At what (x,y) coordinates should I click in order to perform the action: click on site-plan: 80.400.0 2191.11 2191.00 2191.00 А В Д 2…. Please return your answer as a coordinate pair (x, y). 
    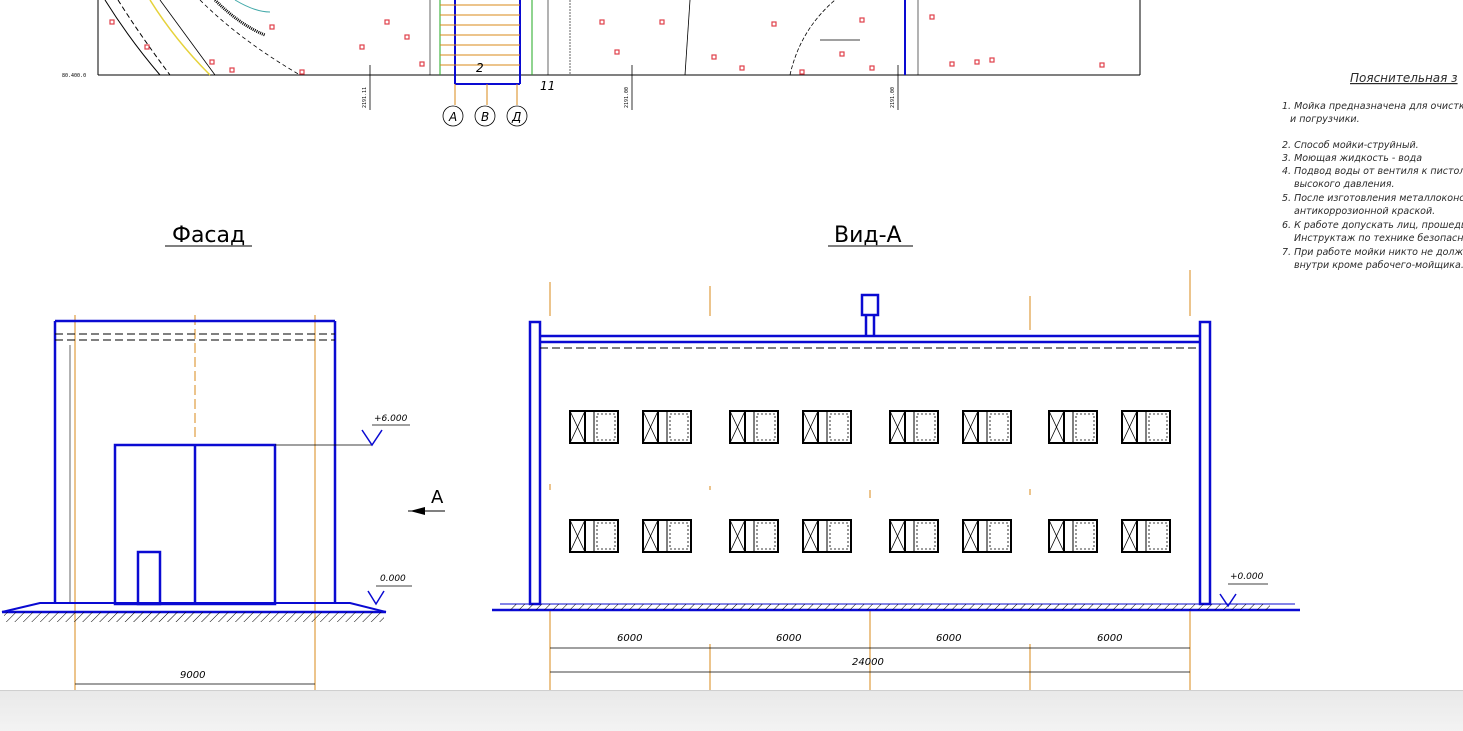
    Looking at the image, I should click on (601, 63).